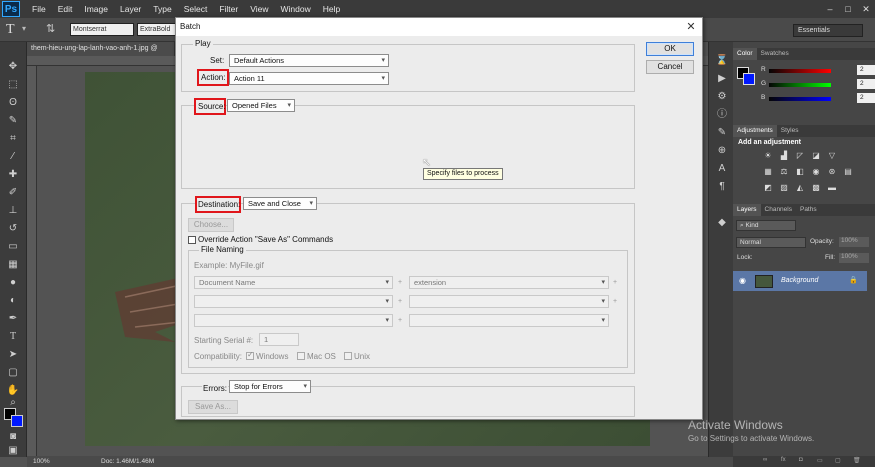 The height and width of the screenshot is (467, 875). I want to click on errors-select: Stop for Errors ▾, so click(270, 386).